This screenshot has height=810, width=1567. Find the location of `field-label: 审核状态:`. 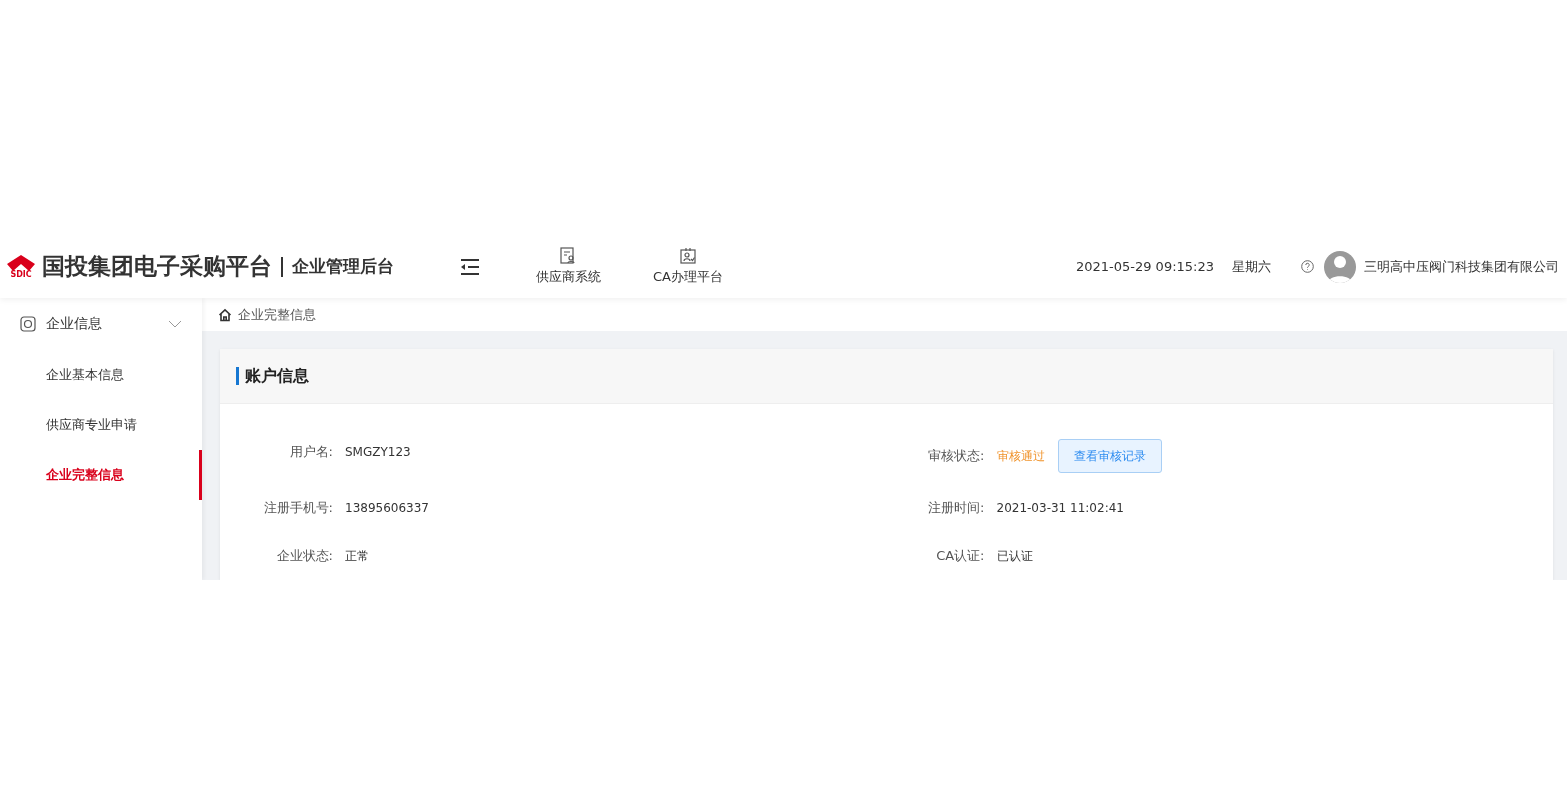

field-label: 审核状态: is located at coordinates (956, 456).